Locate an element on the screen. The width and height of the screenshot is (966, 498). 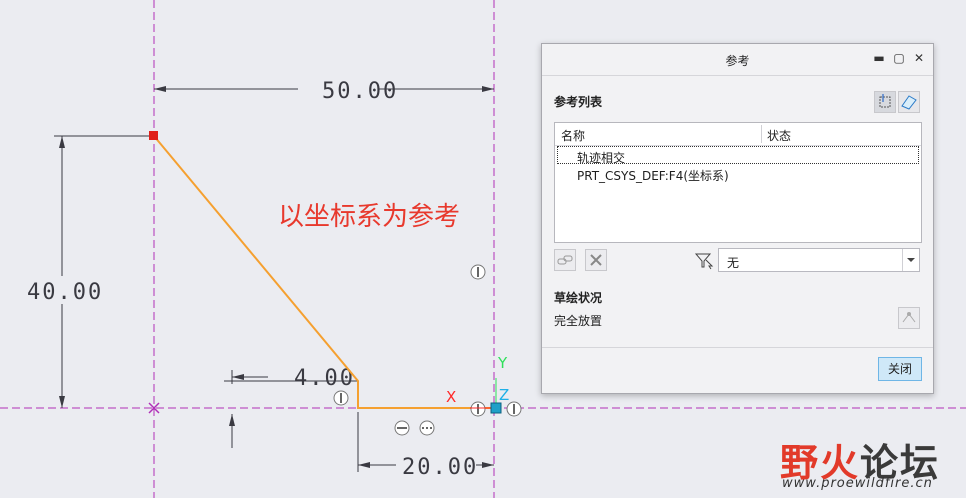
list-header: 名称 状态 is located at coordinates (738, 134).